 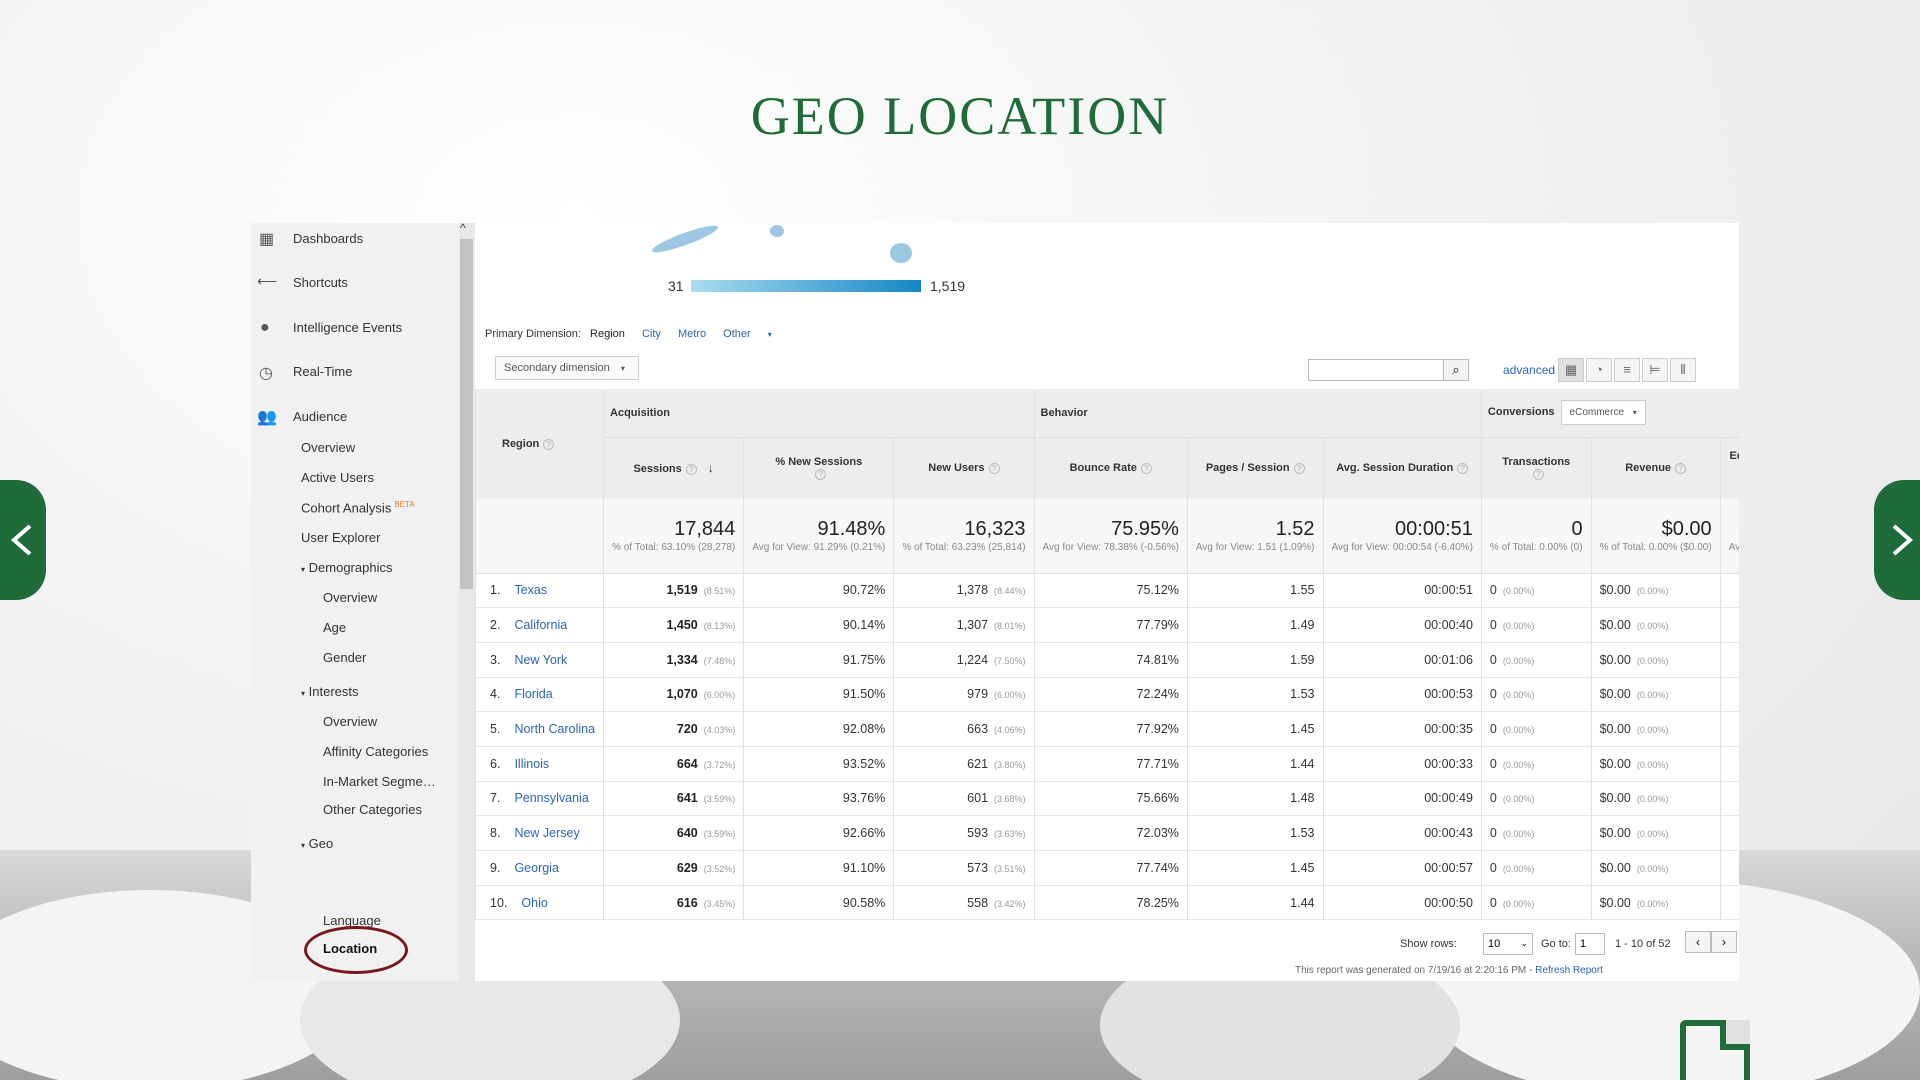 I want to click on dimension-city: City, so click(x=651, y=334).